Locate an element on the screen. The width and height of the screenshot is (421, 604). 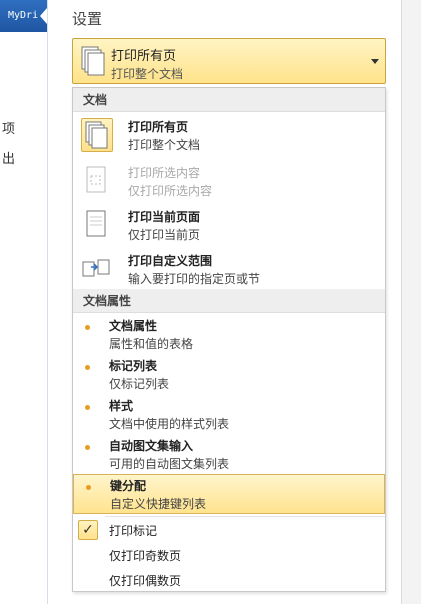
item-title: 文档属性 is located at coordinates (133, 326).